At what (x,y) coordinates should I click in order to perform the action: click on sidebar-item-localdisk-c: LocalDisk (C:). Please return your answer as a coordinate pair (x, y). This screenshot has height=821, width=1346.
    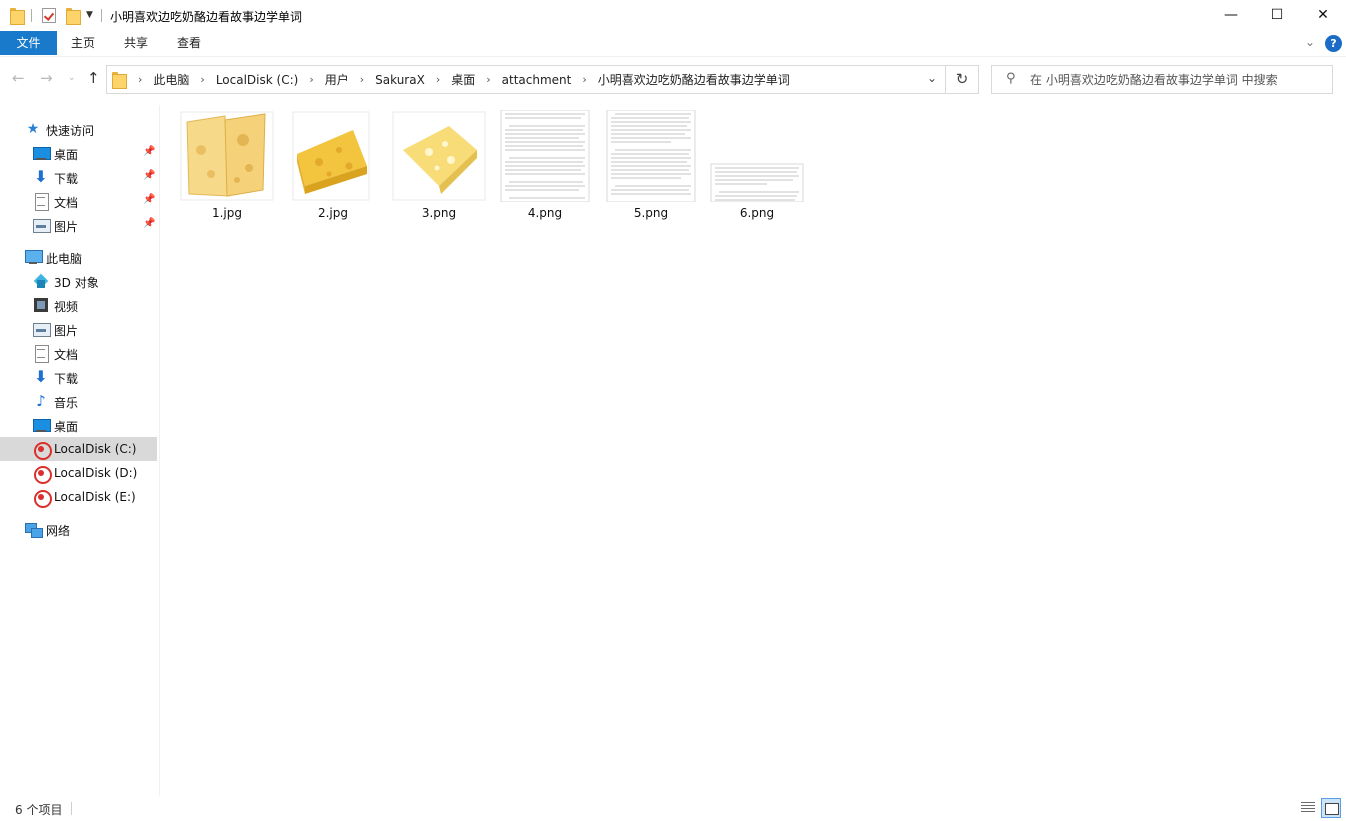
    Looking at the image, I should click on (78, 449).